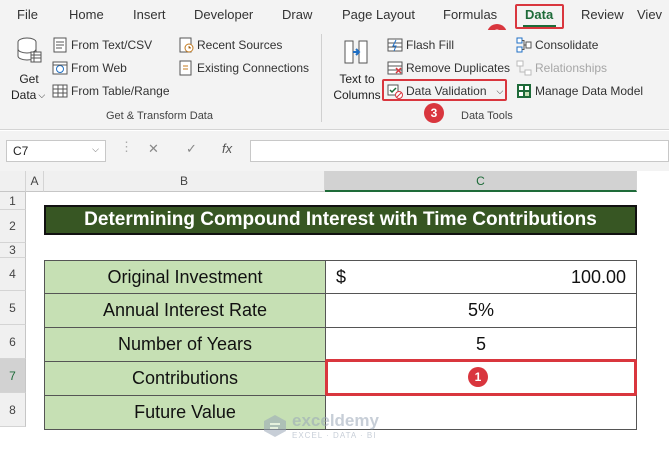  I want to click on consolidate-label: Consolidate, so click(567, 45).